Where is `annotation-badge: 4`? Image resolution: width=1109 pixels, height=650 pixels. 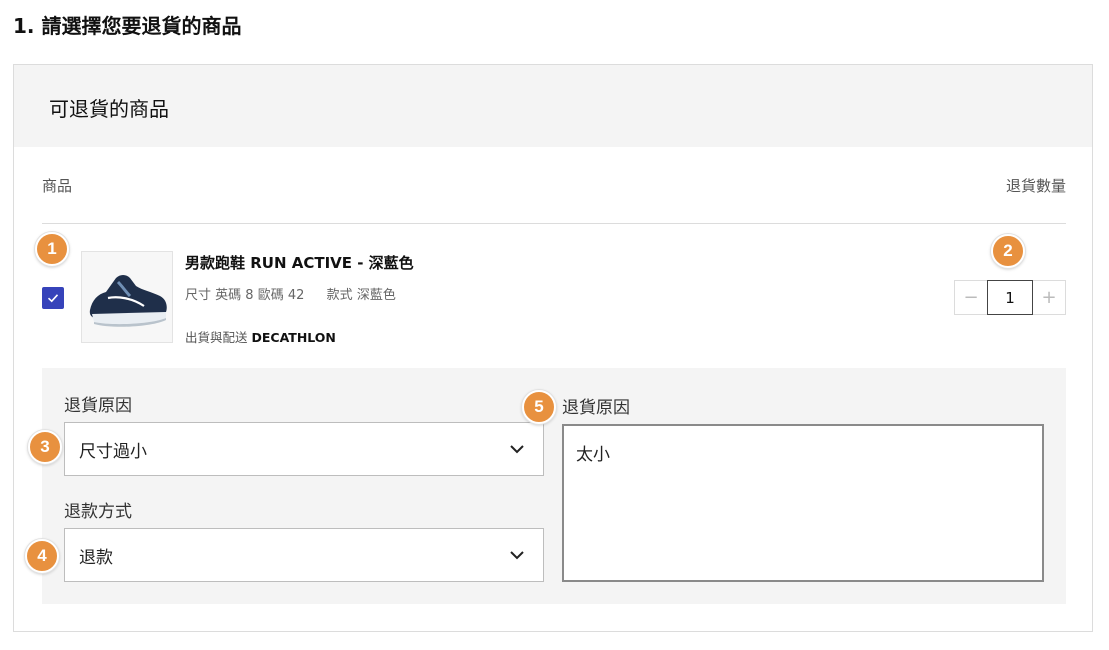 annotation-badge: 4 is located at coordinates (42, 556).